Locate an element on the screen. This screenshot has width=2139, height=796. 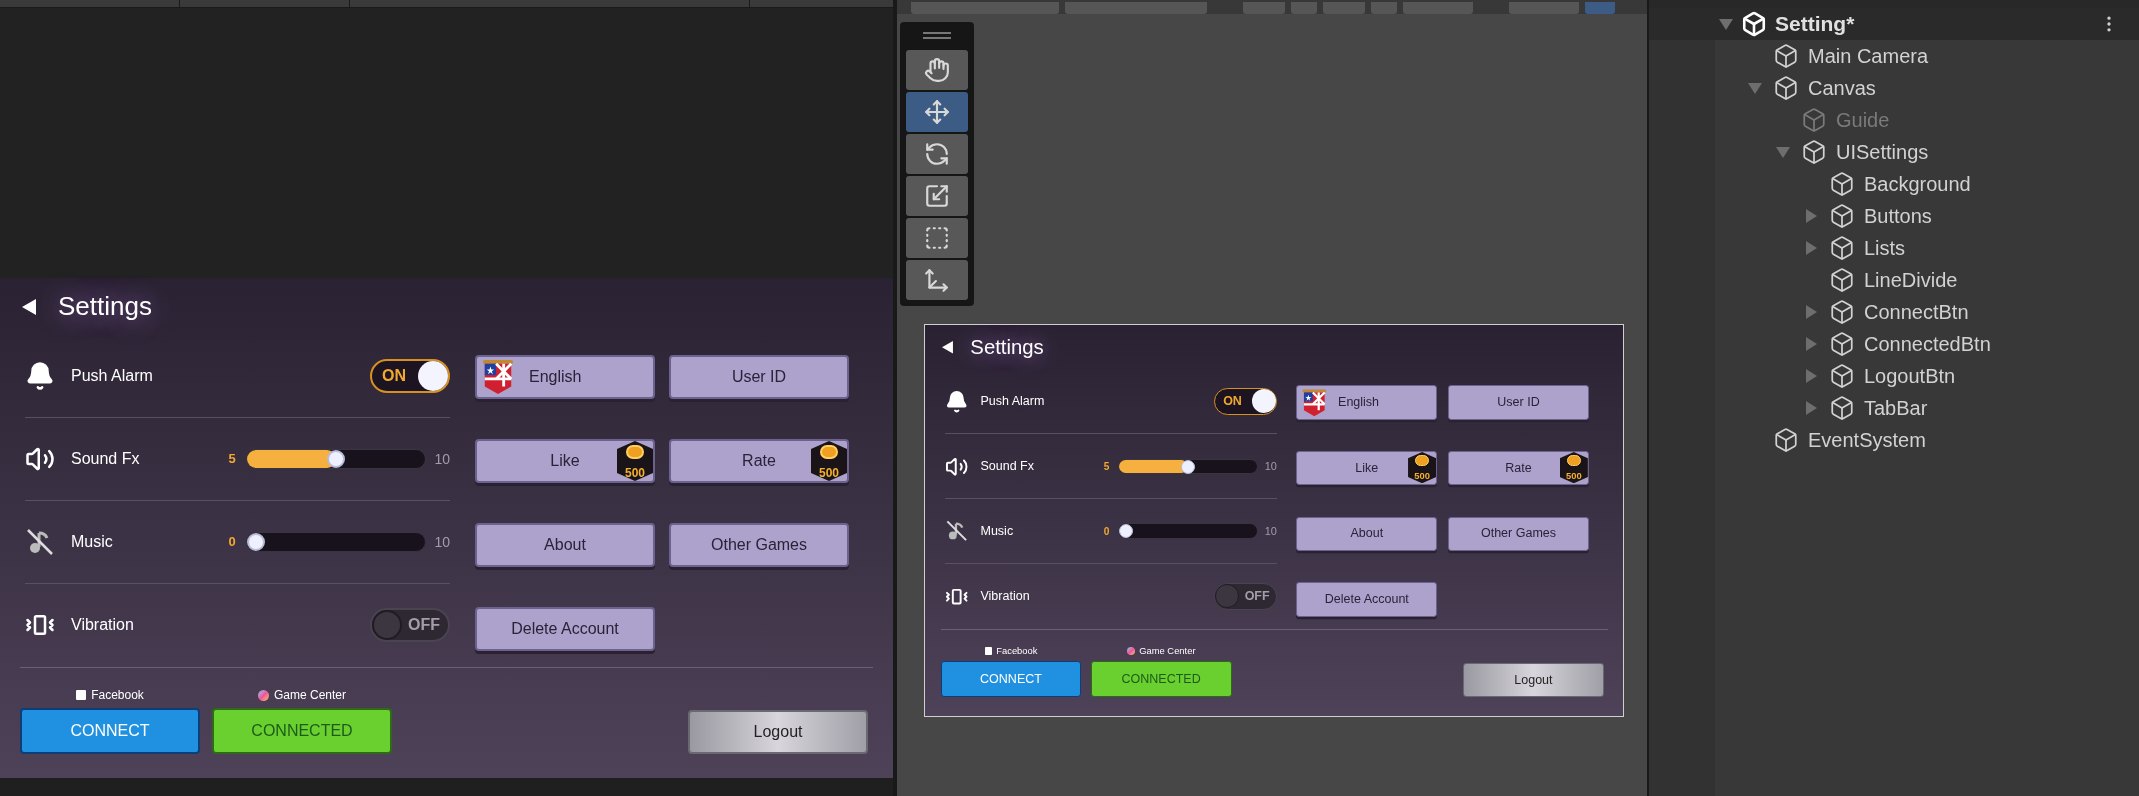
scale-icon is located at coordinates (937, 196).